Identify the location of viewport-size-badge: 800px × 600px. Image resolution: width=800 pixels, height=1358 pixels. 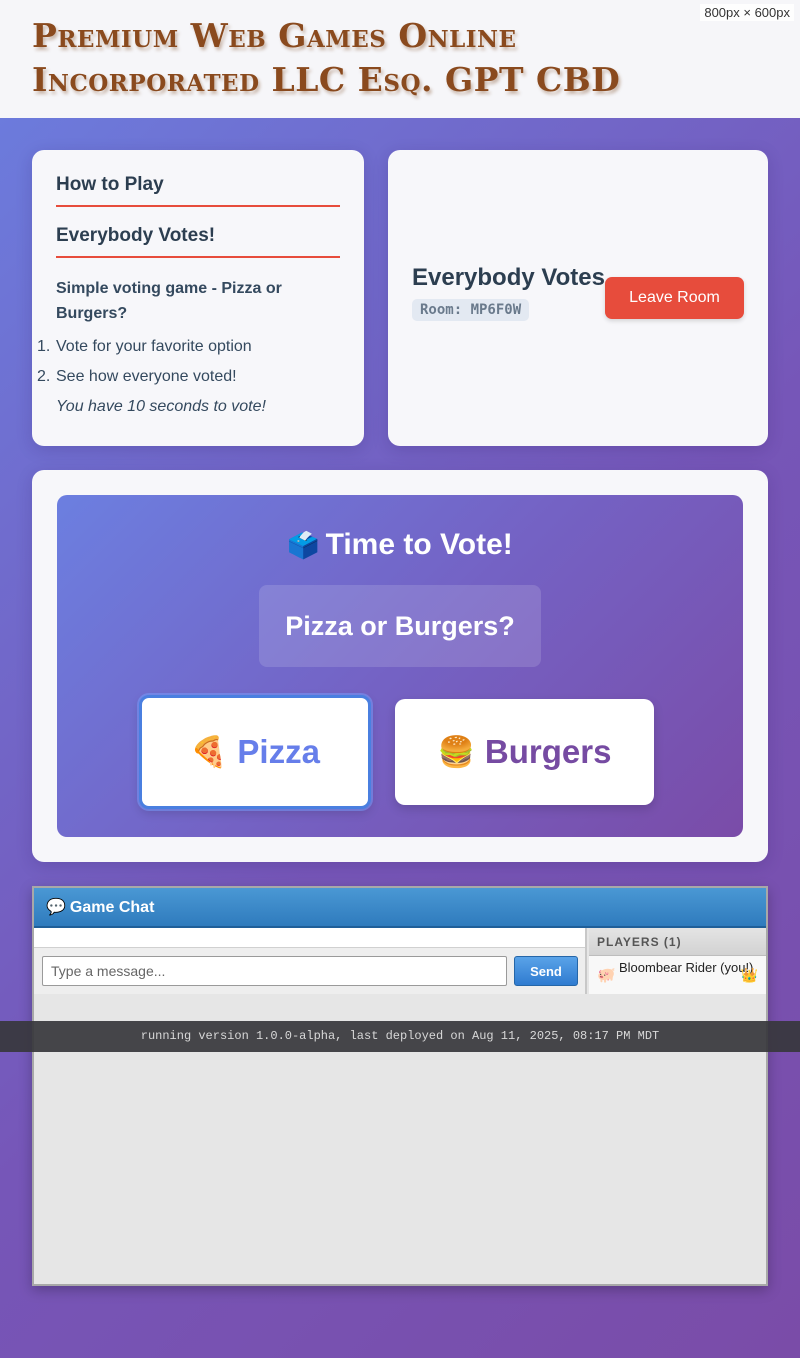
(747, 12).